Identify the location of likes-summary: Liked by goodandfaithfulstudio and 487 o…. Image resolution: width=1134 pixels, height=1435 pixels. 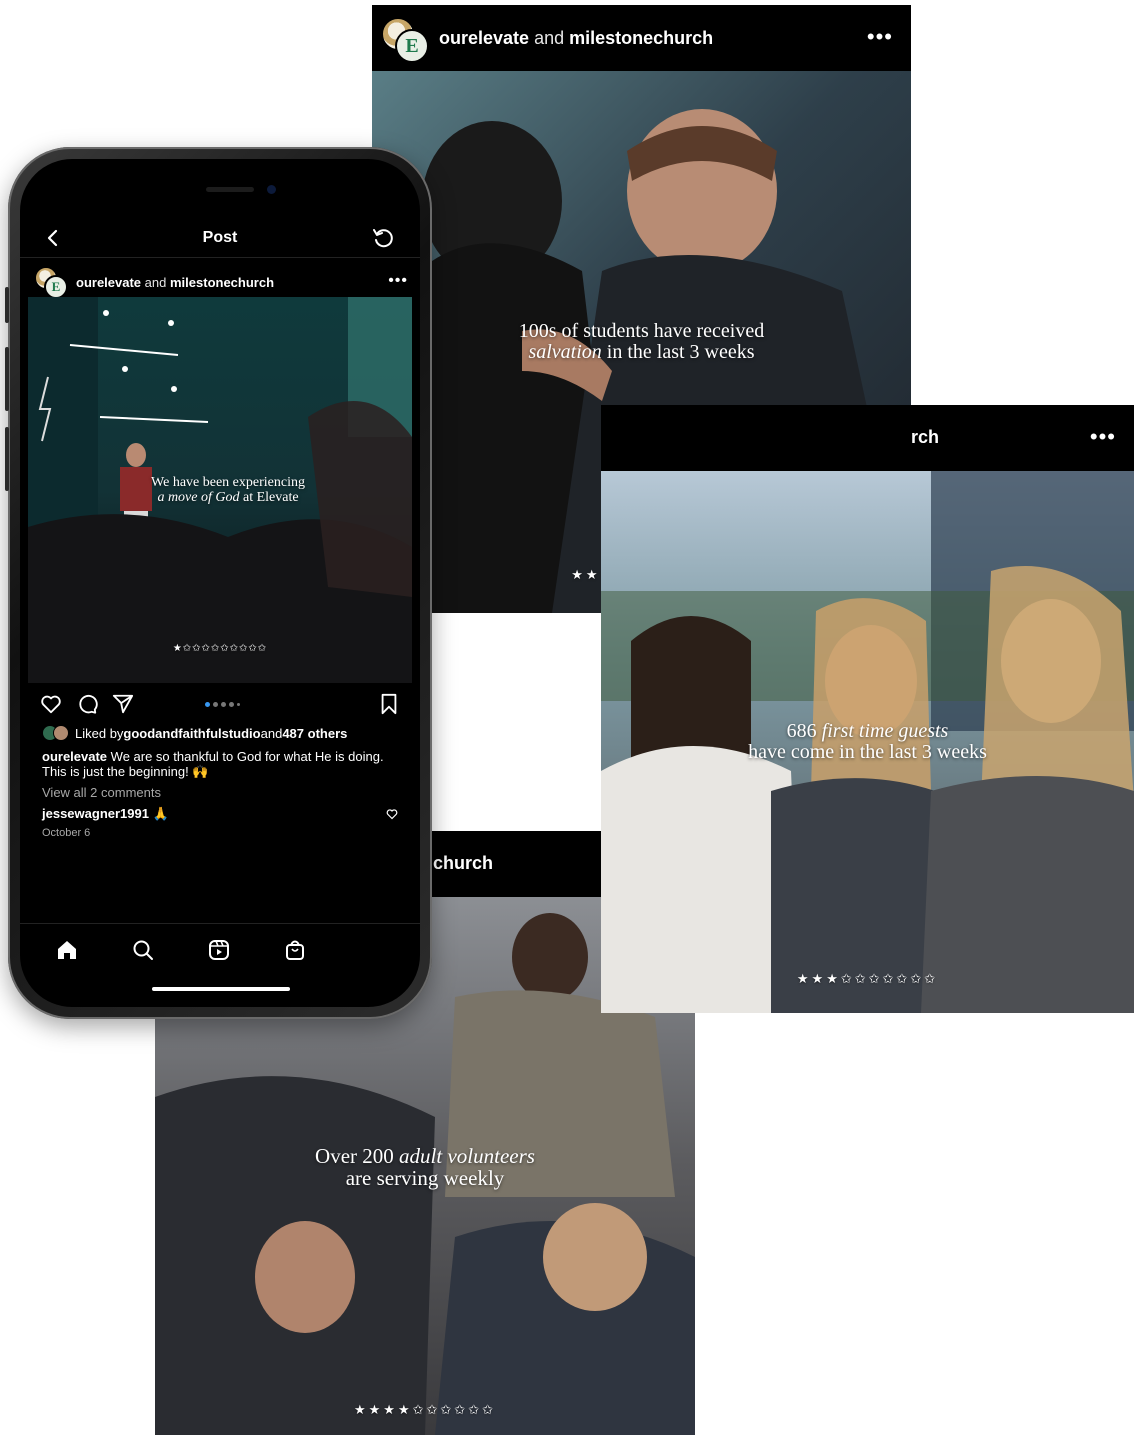
(194, 733).